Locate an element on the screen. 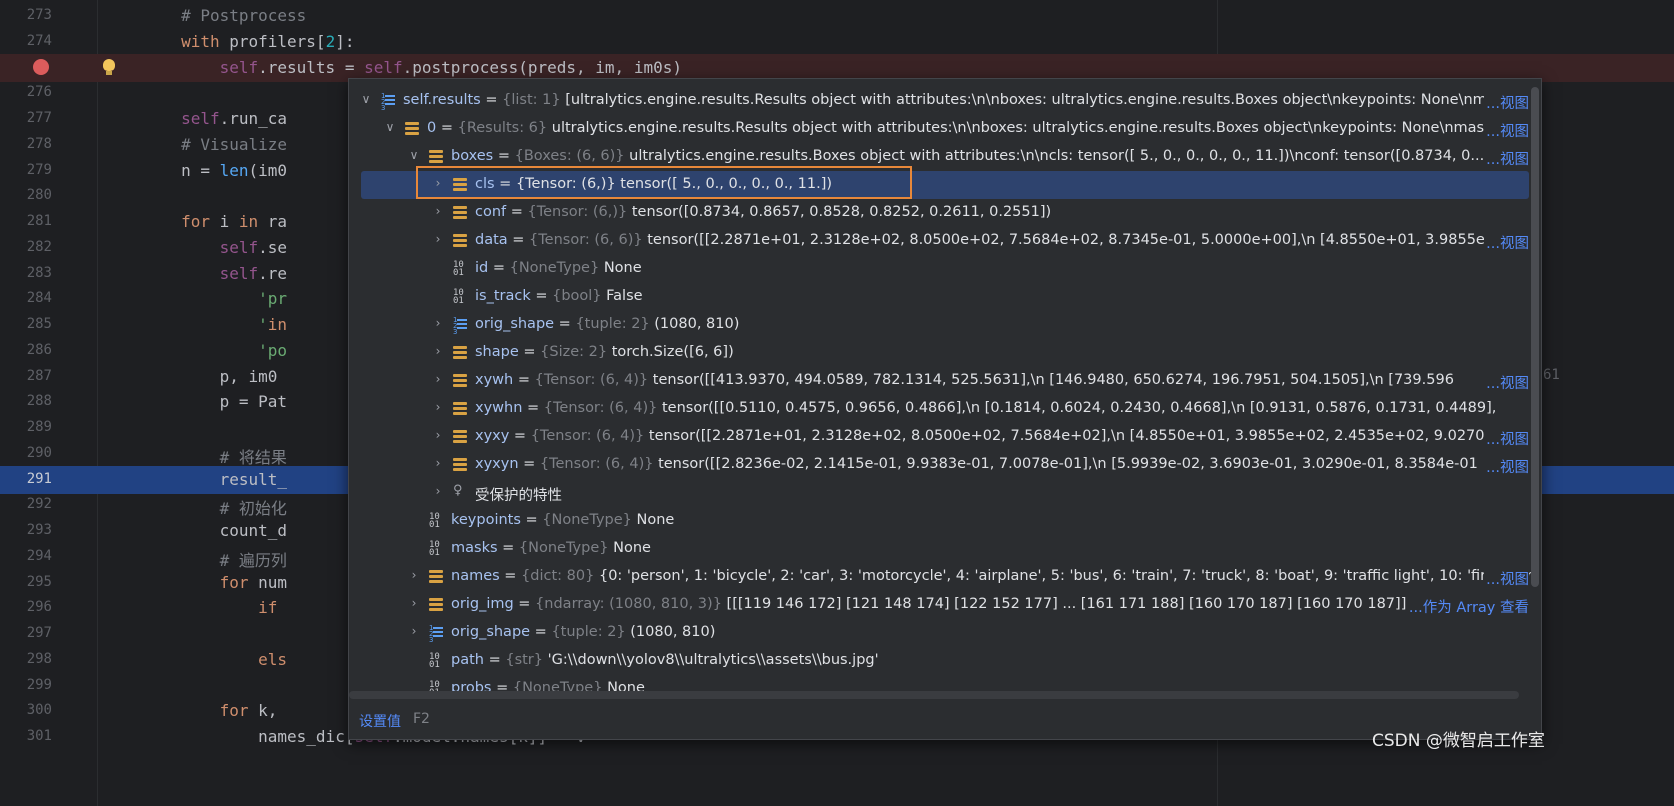 This screenshot has height=806, width=1674. variable-row-is_track: 10 01 is_track = {bool} False is located at coordinates (939, 297).